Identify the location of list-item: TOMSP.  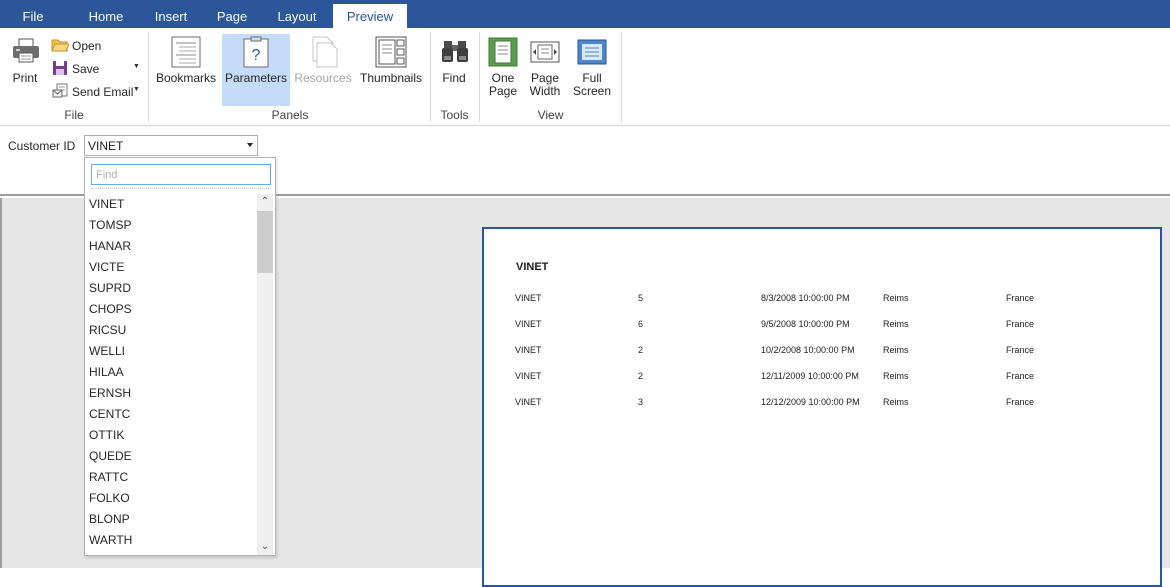
(170, 225).